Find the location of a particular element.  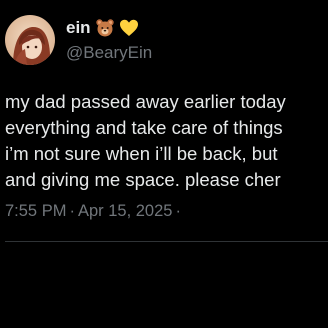

tweet-text-line: everything and take care of things is located at coordinates (144, 127).